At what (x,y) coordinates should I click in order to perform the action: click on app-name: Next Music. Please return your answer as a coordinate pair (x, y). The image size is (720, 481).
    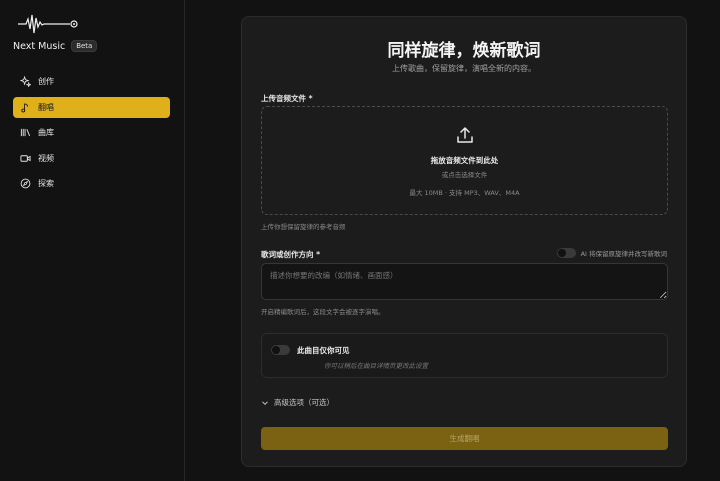
    Looking at the image, I should click on (39, 46).